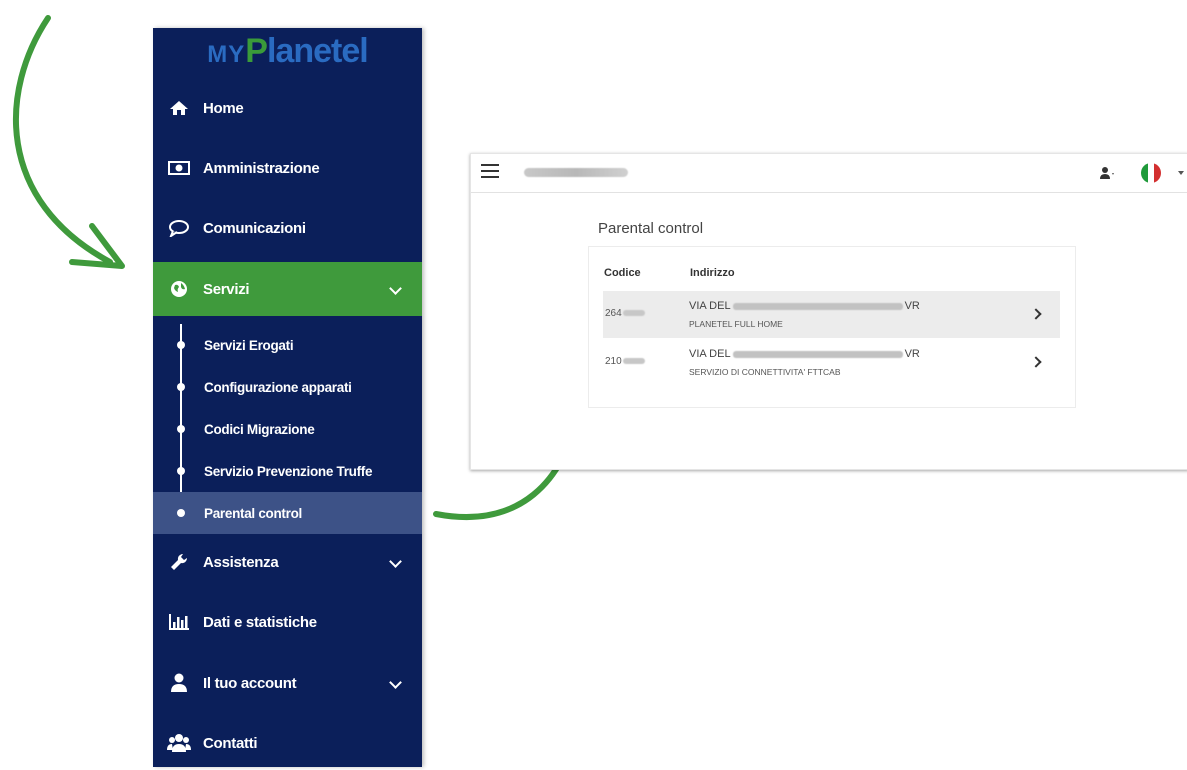  What do you see at coordinates (179, 622) in the screenshot?
I see `bar-chart-icon` at bounding box center [179, 622].